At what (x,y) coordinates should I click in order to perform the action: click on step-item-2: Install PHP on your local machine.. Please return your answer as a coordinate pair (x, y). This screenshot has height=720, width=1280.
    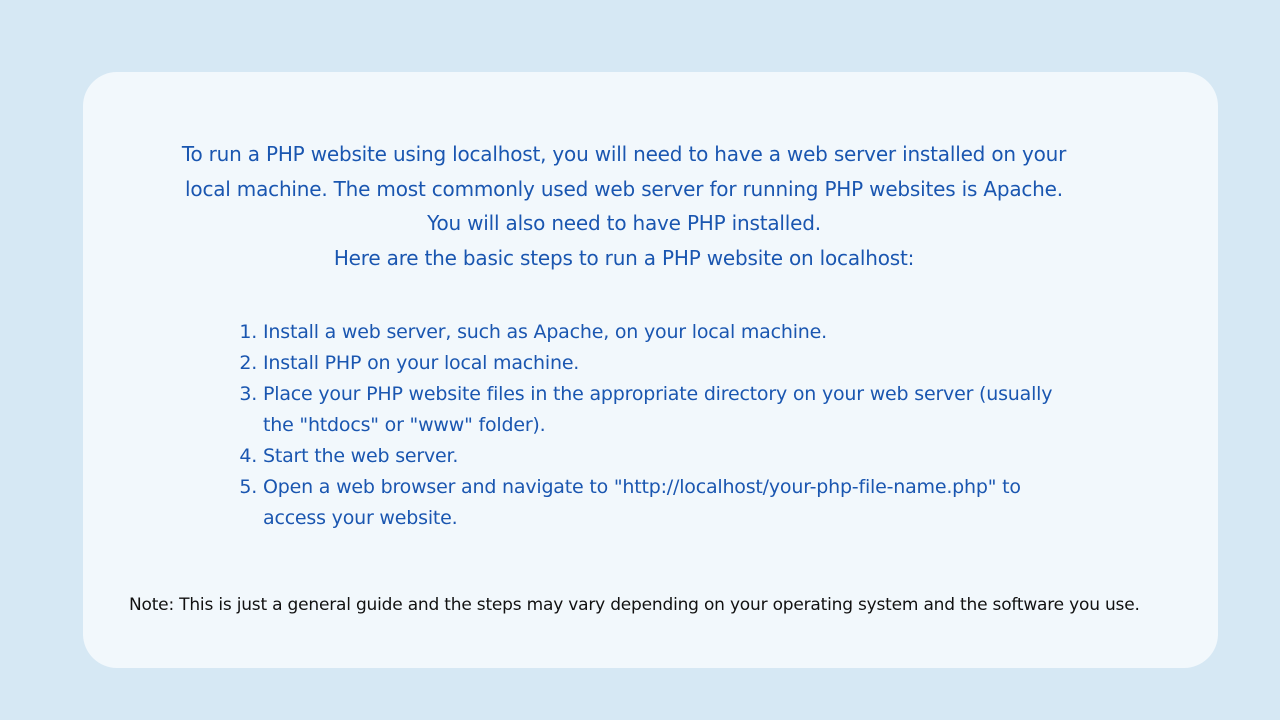
    Looking at the image, I should click on (663, 363).